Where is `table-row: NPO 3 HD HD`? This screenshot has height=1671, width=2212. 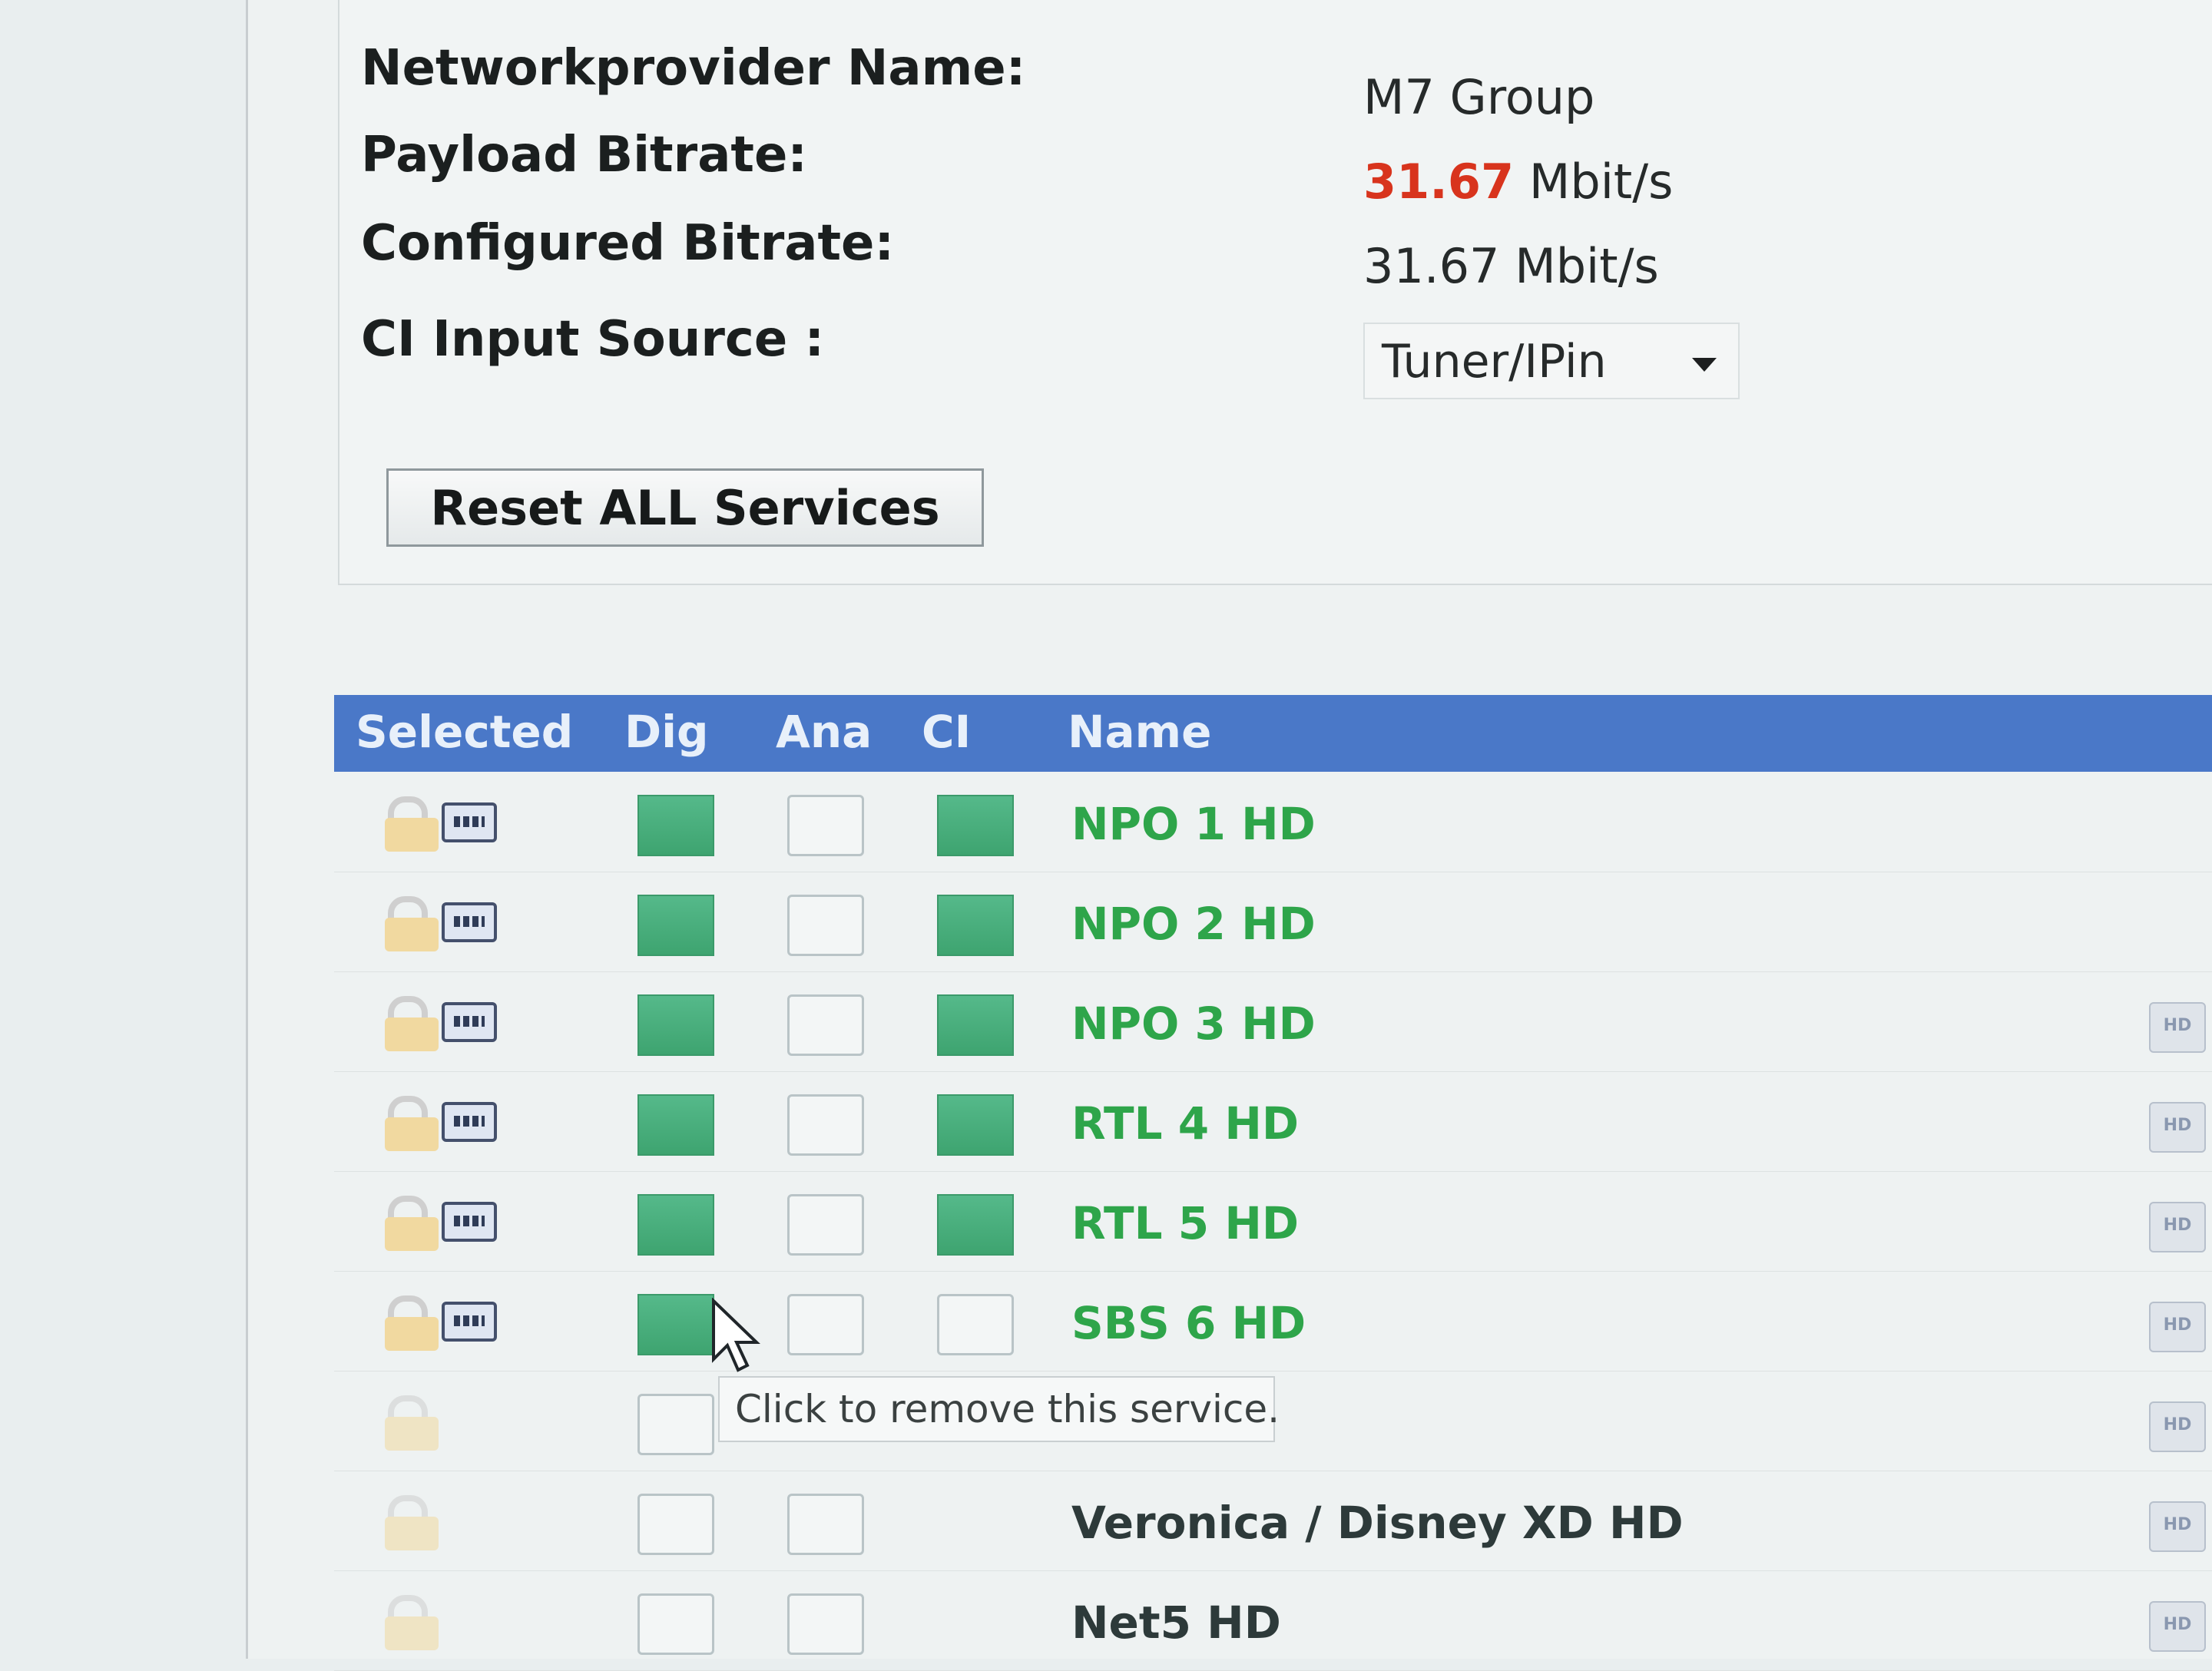
table-row: NPO 3 HD HD is located at coordinates (1273, 1021).